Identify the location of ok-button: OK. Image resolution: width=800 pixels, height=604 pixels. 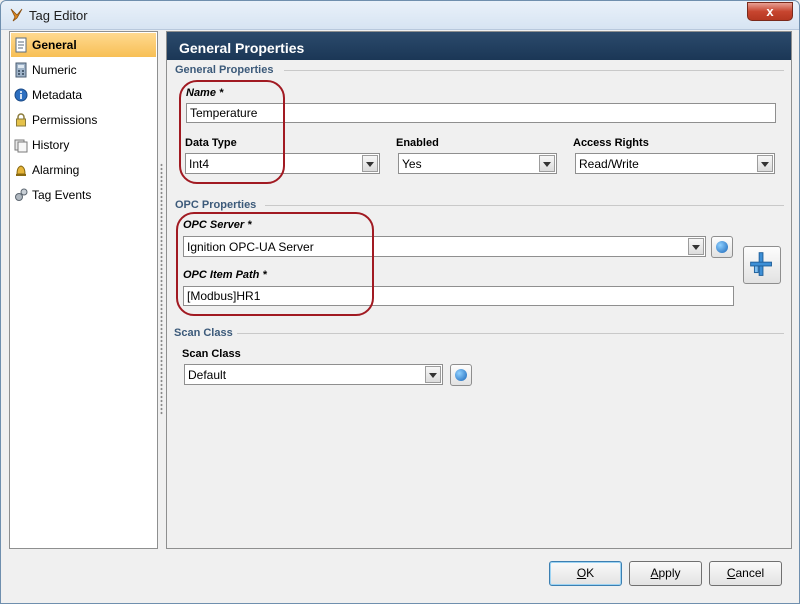
(585, 573).